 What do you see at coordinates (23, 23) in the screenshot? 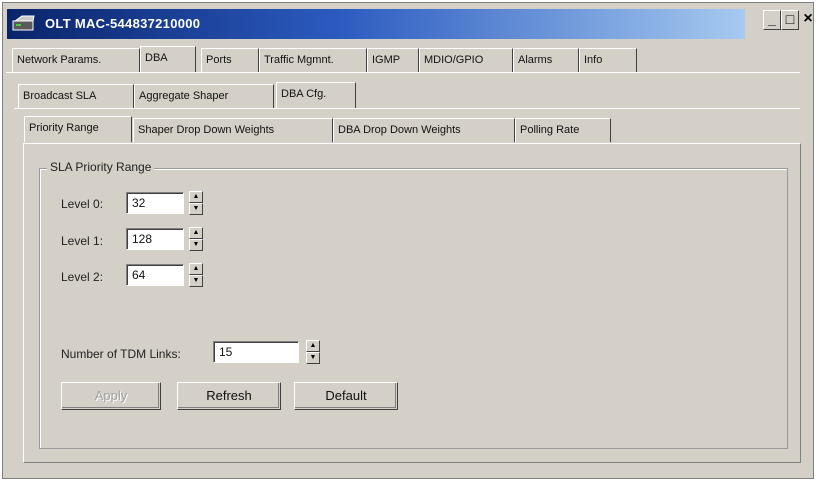
I see `olt-device-icon` at bounding box center [23, 23].